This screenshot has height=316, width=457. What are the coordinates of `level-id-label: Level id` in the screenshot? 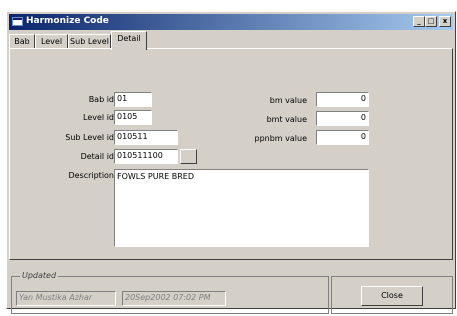 It's located at (98, 117).